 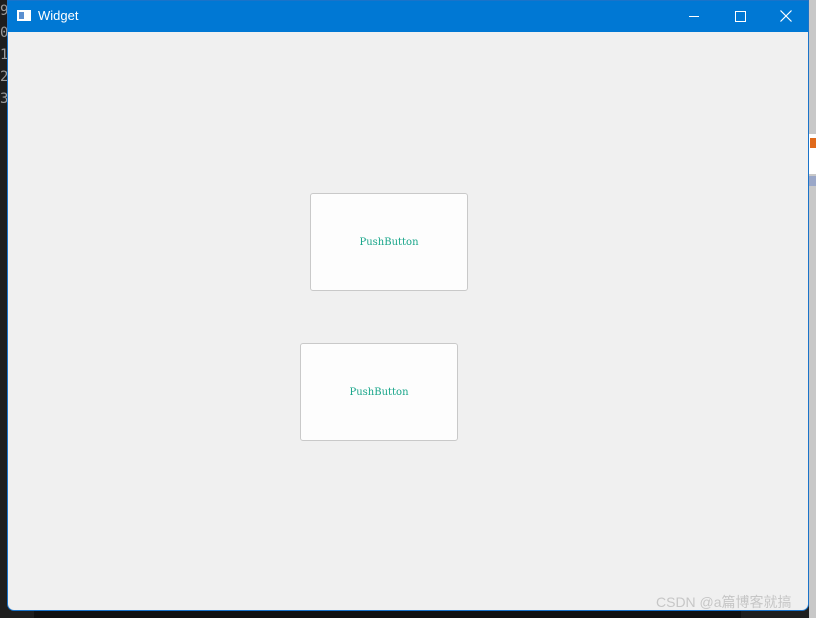 I want to click on window-title: Widget, so click(x=58, y=15).